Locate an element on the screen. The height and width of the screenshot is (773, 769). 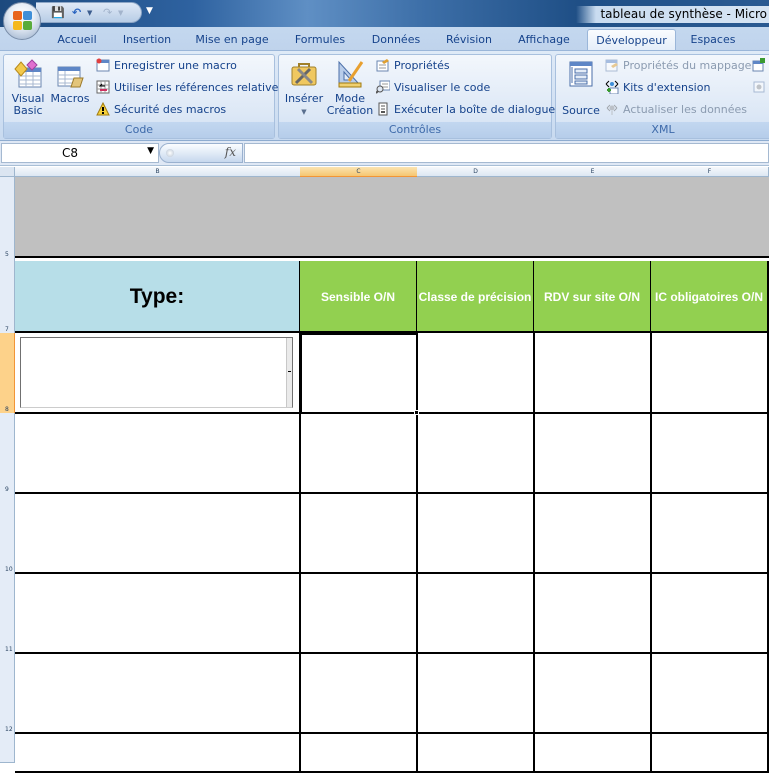
cell-d8 is located at coordinates (476, 373).